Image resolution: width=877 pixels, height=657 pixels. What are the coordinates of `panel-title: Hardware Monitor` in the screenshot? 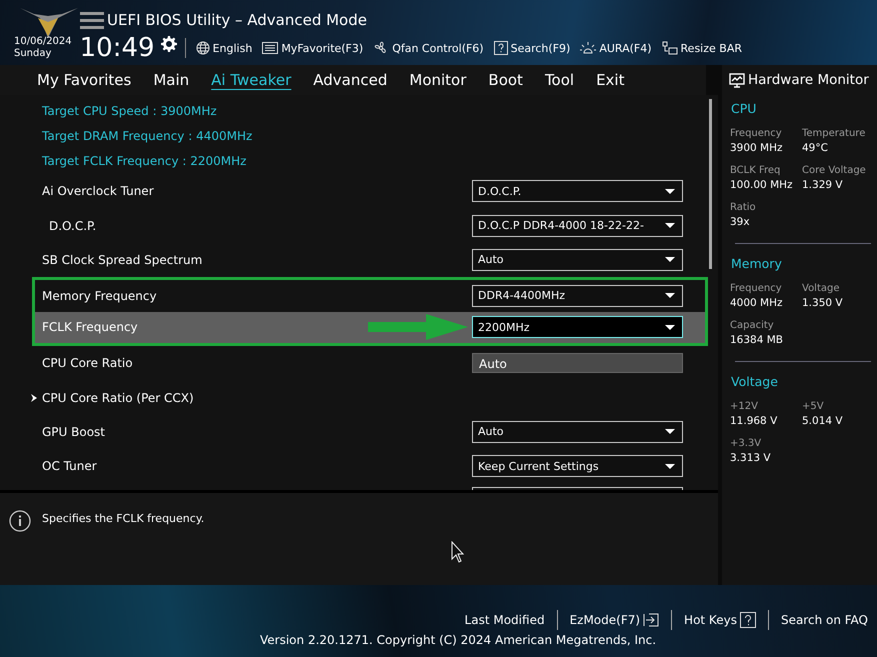 It's located at (808, 80).